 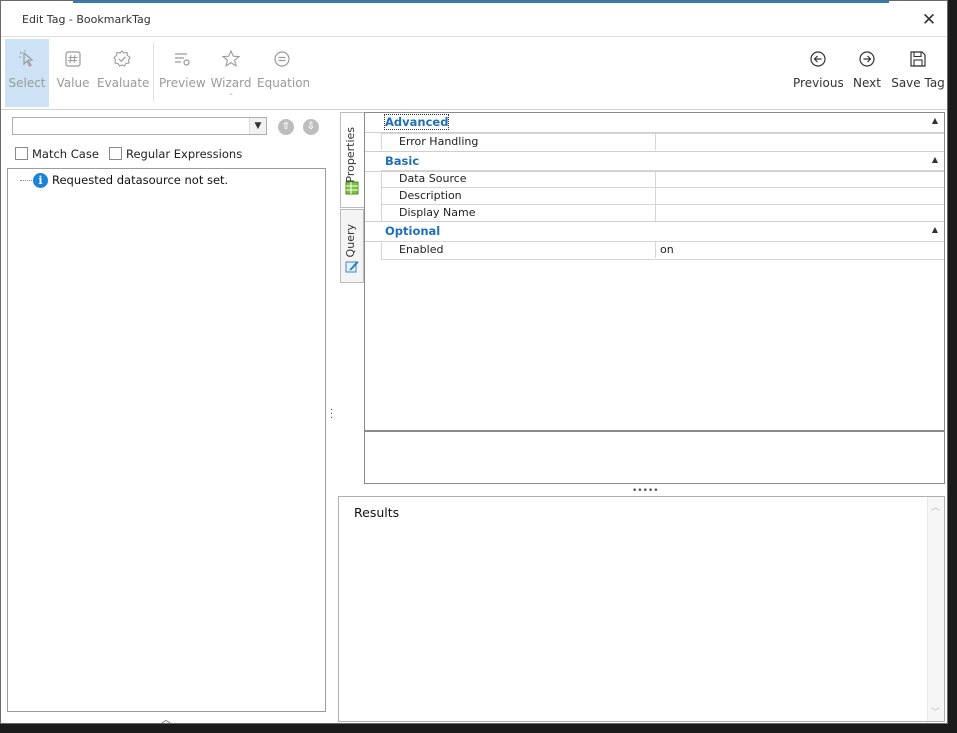 I want to click on move-down-icon: ⇩, so click(x=311, y=127).